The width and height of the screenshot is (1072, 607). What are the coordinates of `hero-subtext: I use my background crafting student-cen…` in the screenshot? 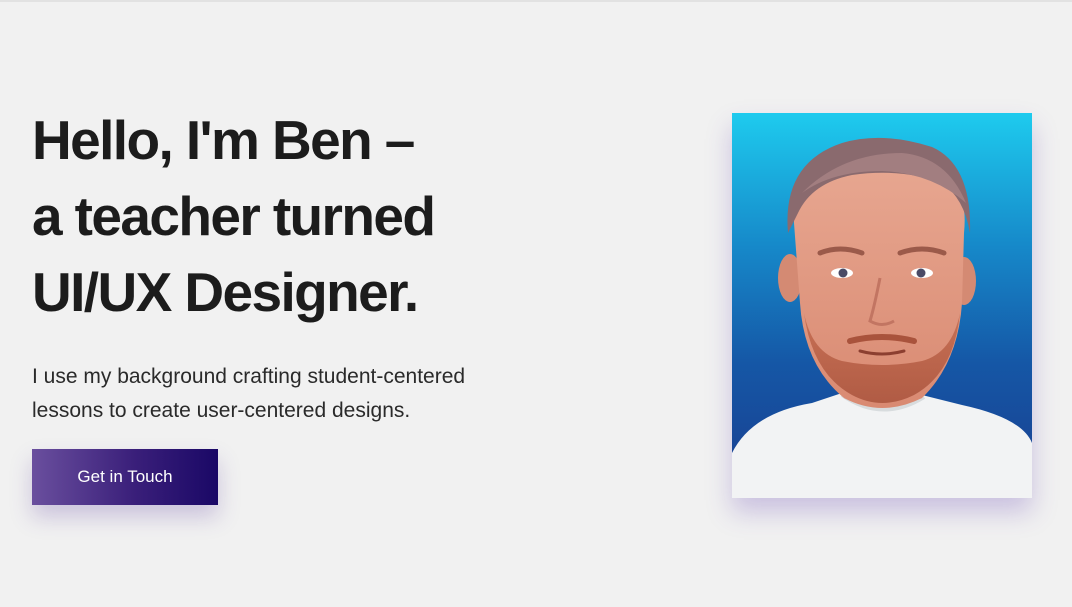 It's located at (292, 394).